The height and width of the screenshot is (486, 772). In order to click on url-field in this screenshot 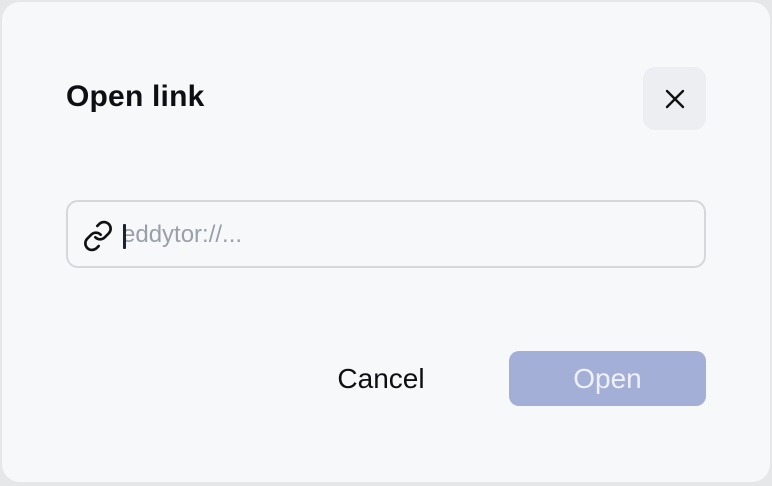, I will do `click(386, 234)`.